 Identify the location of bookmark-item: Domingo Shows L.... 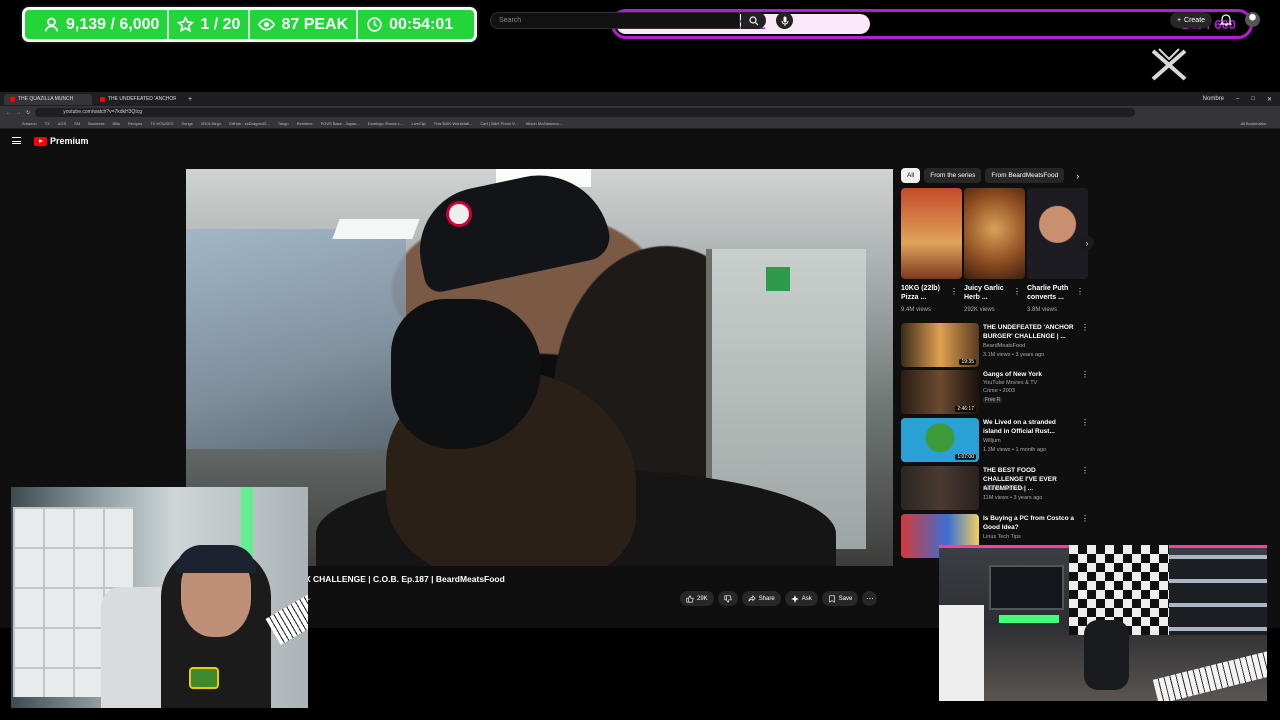
(386, 123).